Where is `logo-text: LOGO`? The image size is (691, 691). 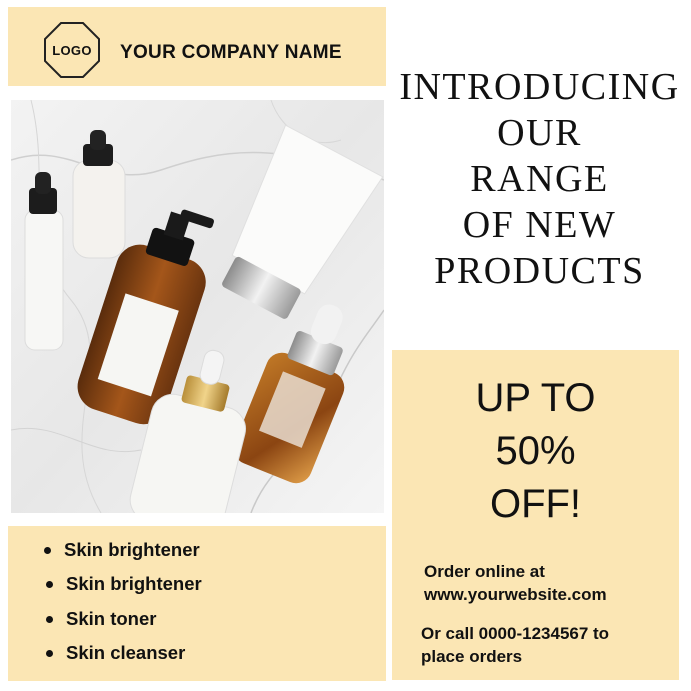 logo-text: LOGO is located at coordinates (72, 50).